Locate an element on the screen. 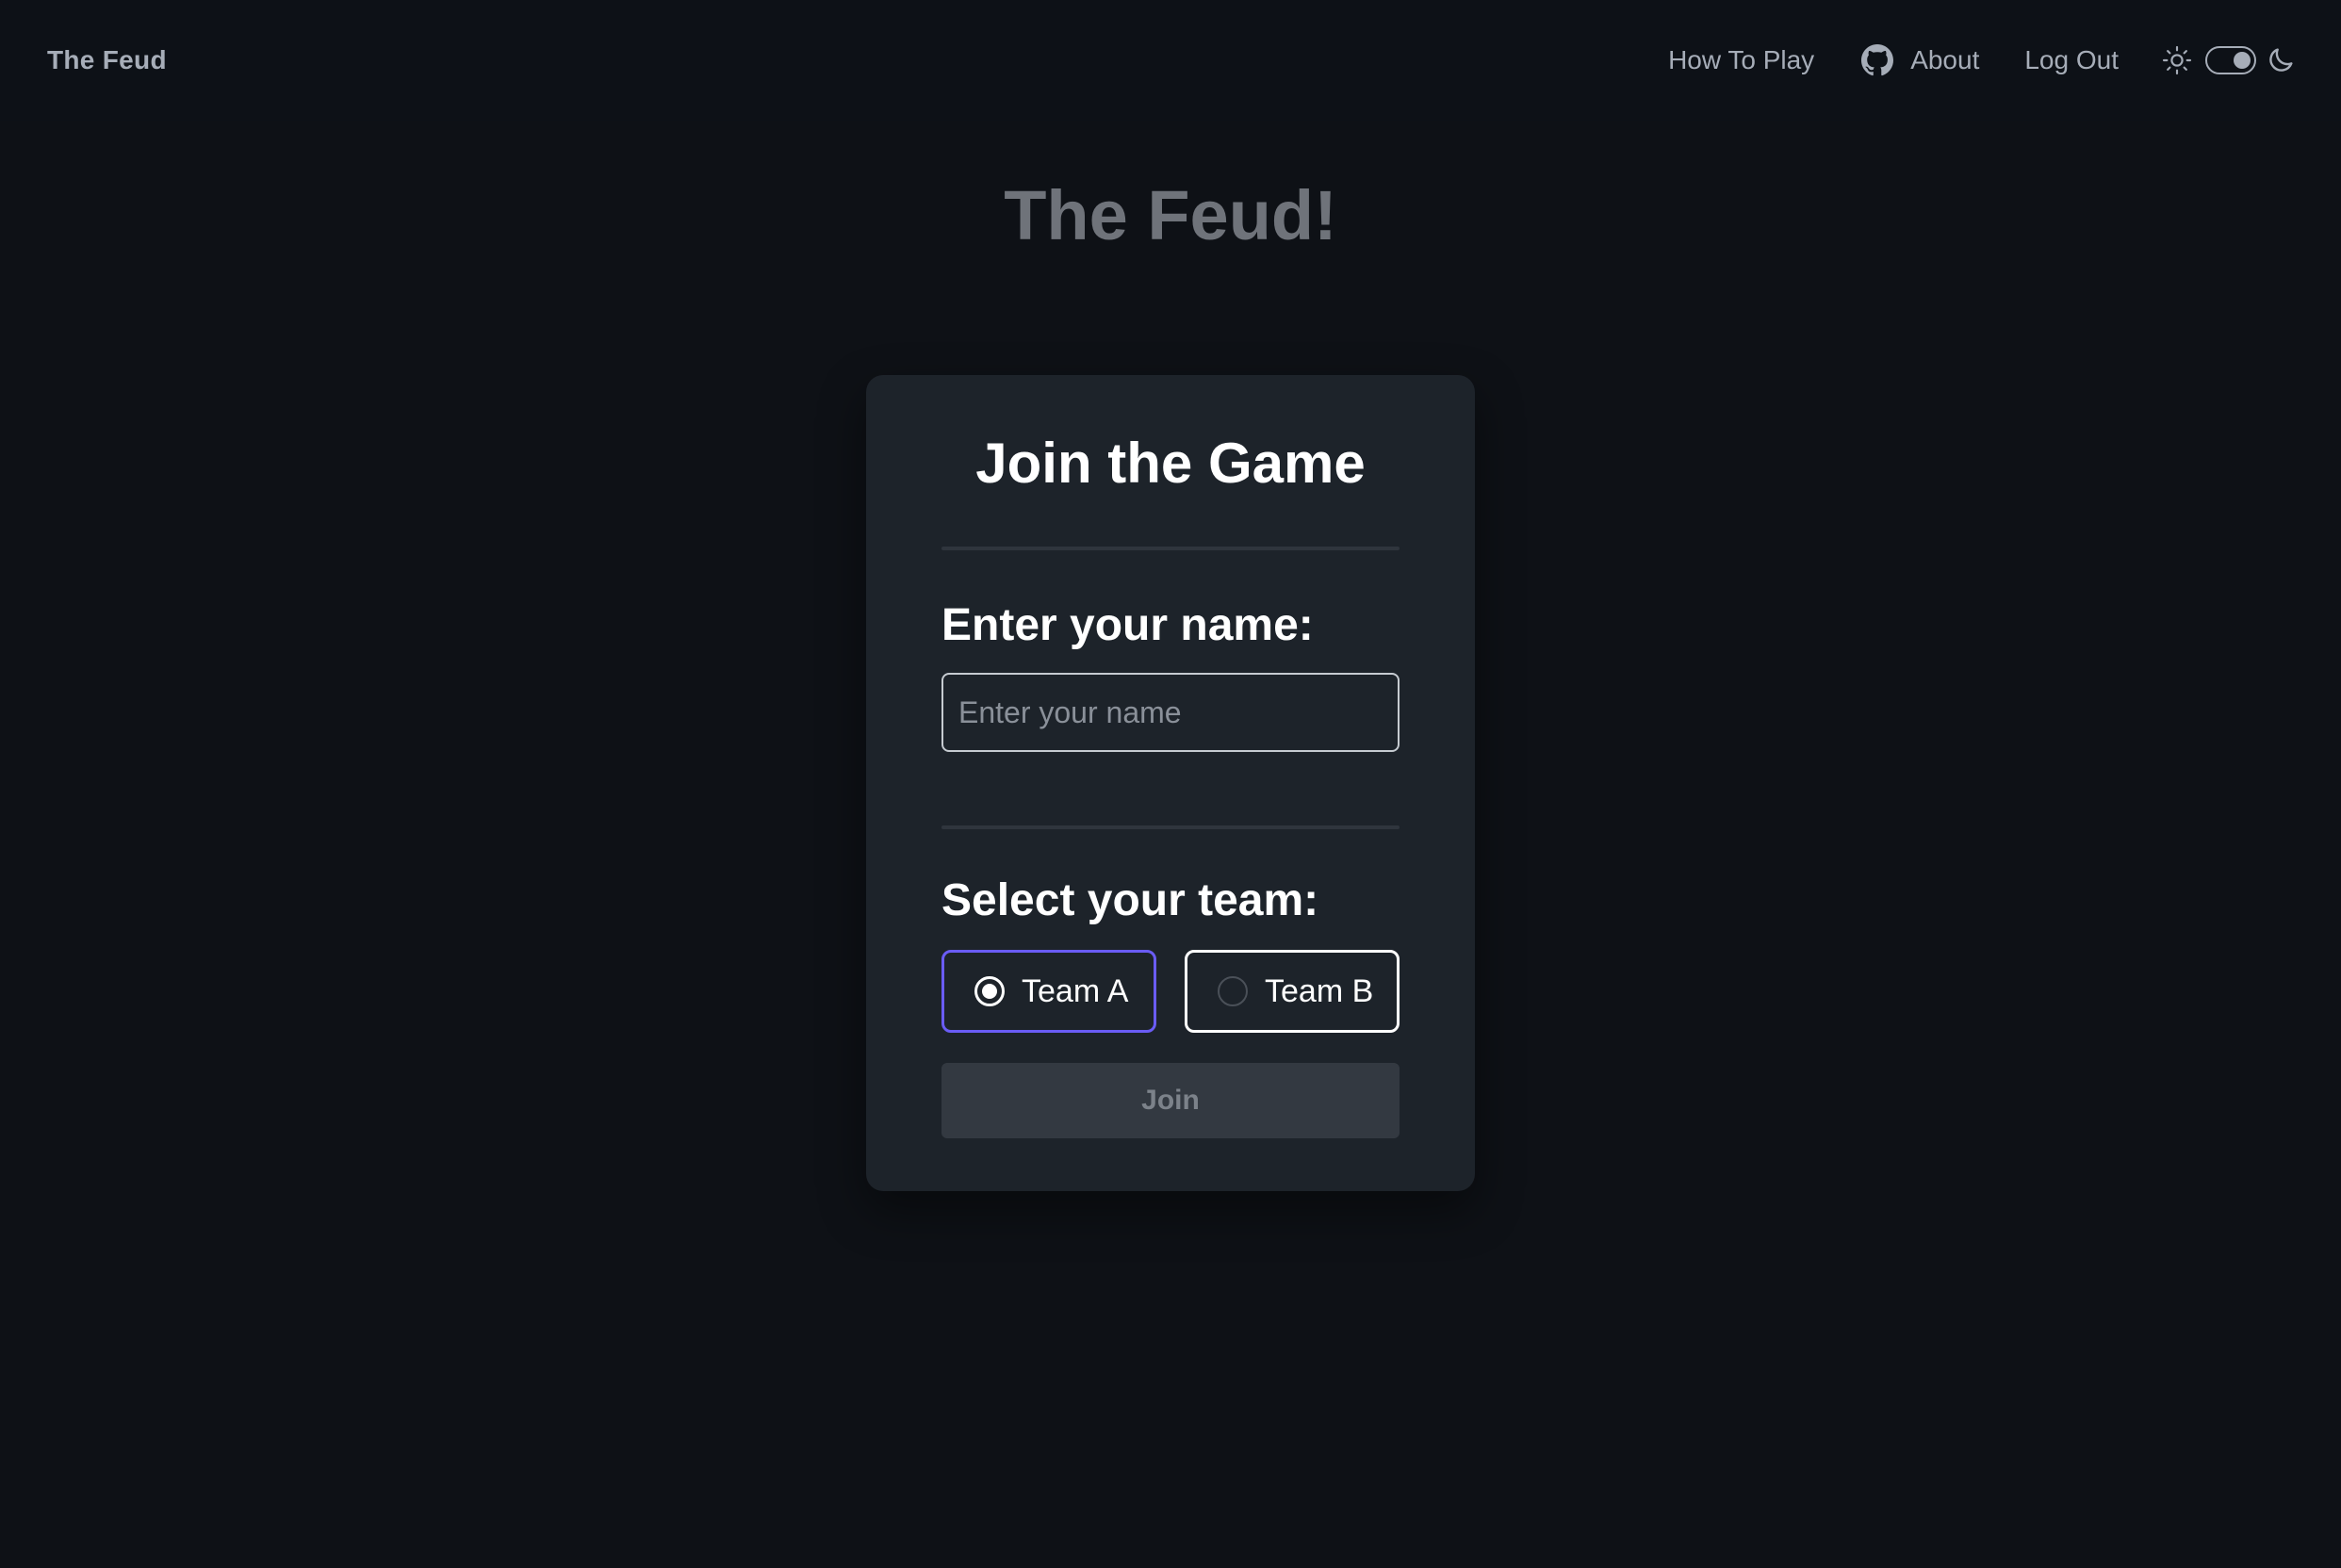  brand-link: The Feud is located at coordinates (107, 60).